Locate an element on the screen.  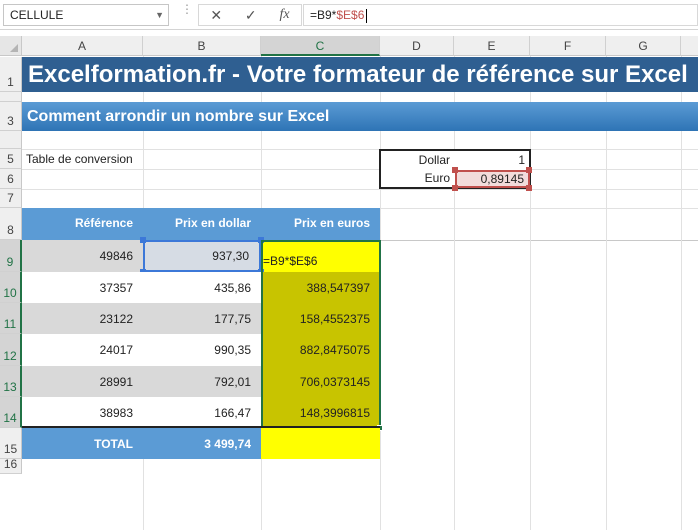
row-header-5: 5 is located at coordinates (11, 159).